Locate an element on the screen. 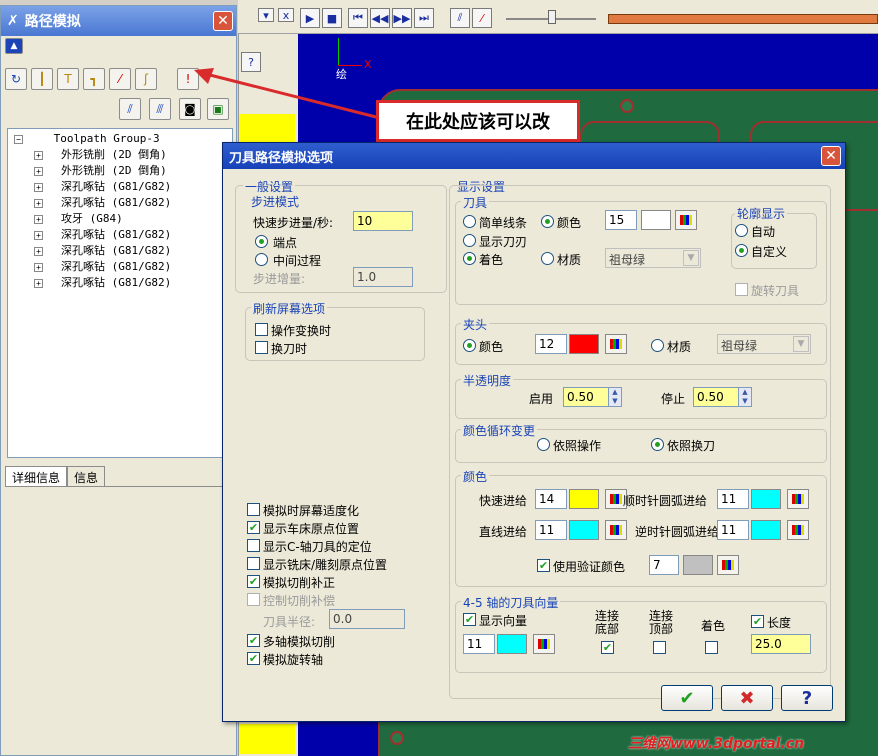  stop-spinner: ▲ ▼ is located at coordinates (745, 397).